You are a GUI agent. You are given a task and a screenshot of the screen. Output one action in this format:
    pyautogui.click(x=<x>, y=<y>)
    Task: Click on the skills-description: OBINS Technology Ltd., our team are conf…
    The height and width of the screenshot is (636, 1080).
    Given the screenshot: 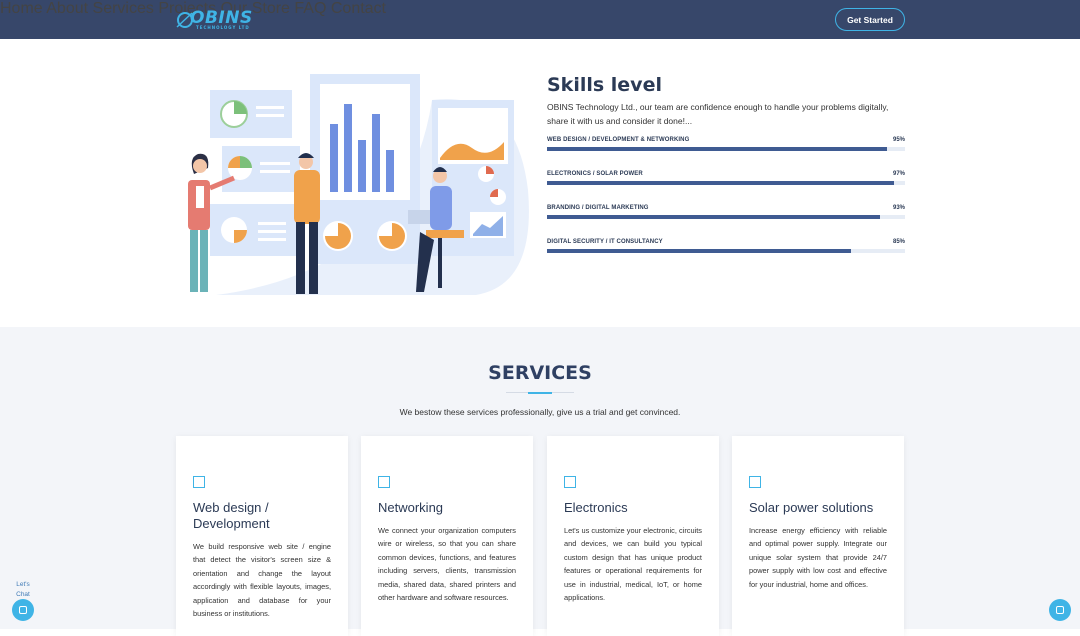 What is the action you would take?
    pyautogui.click(x=718, y=114)
    